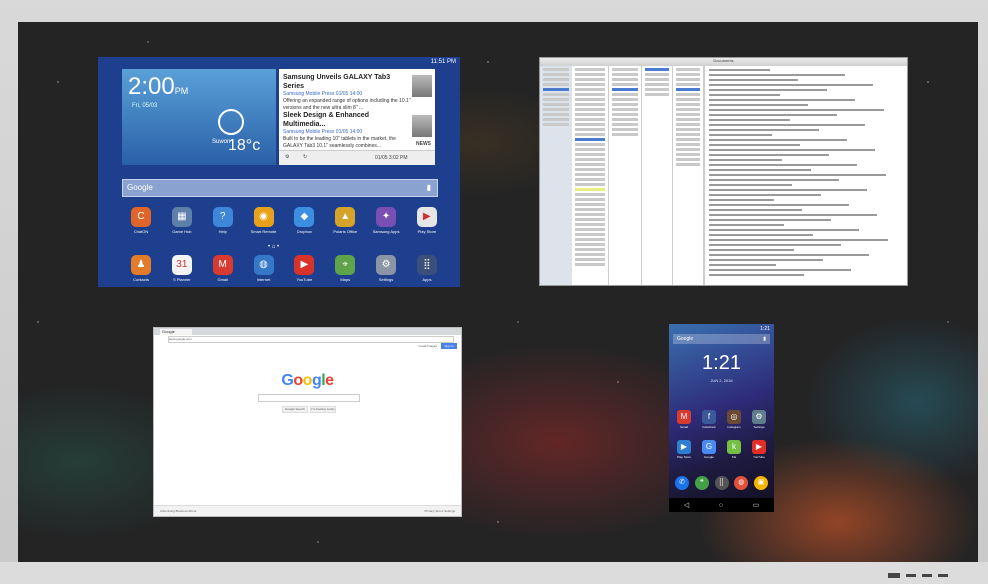 This screenshot has height=584, width=988. What do you see at coordinates (309, 398) in the screenshot?
I see `google-search-input` at bounding box center [309, 398].